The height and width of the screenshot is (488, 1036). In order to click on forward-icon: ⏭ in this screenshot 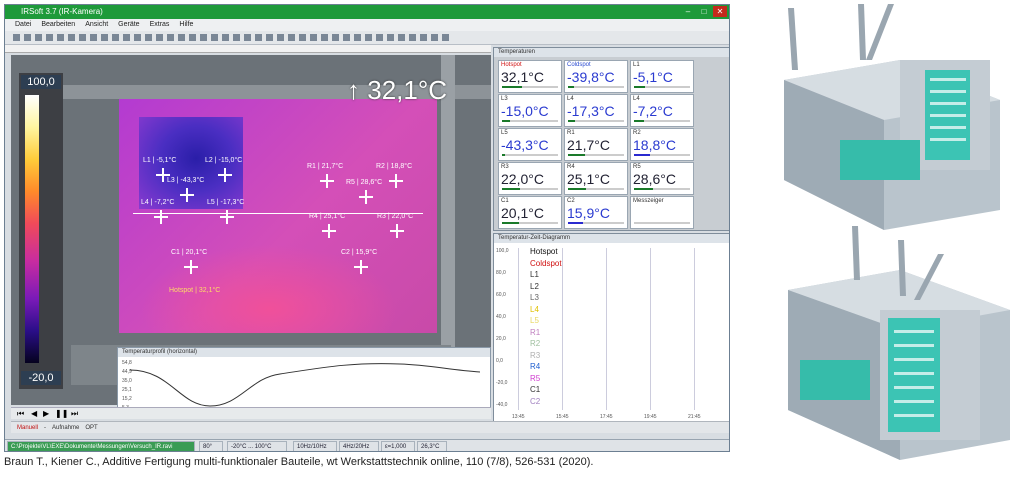, I will do `click(74, 414)`.